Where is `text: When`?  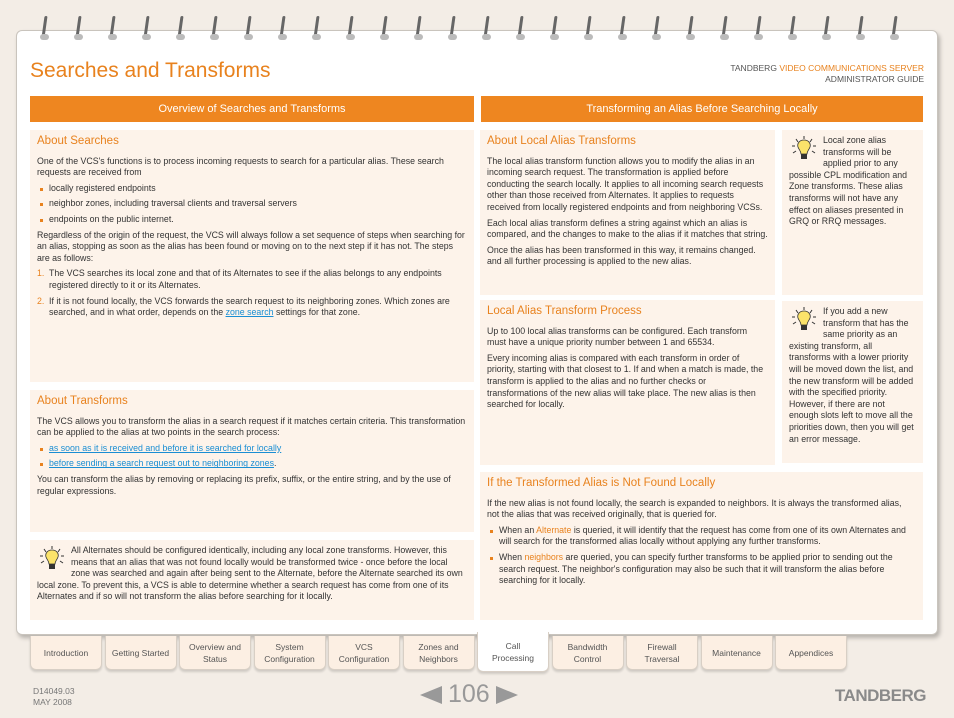 text: When is located at coordinates (512, 556).